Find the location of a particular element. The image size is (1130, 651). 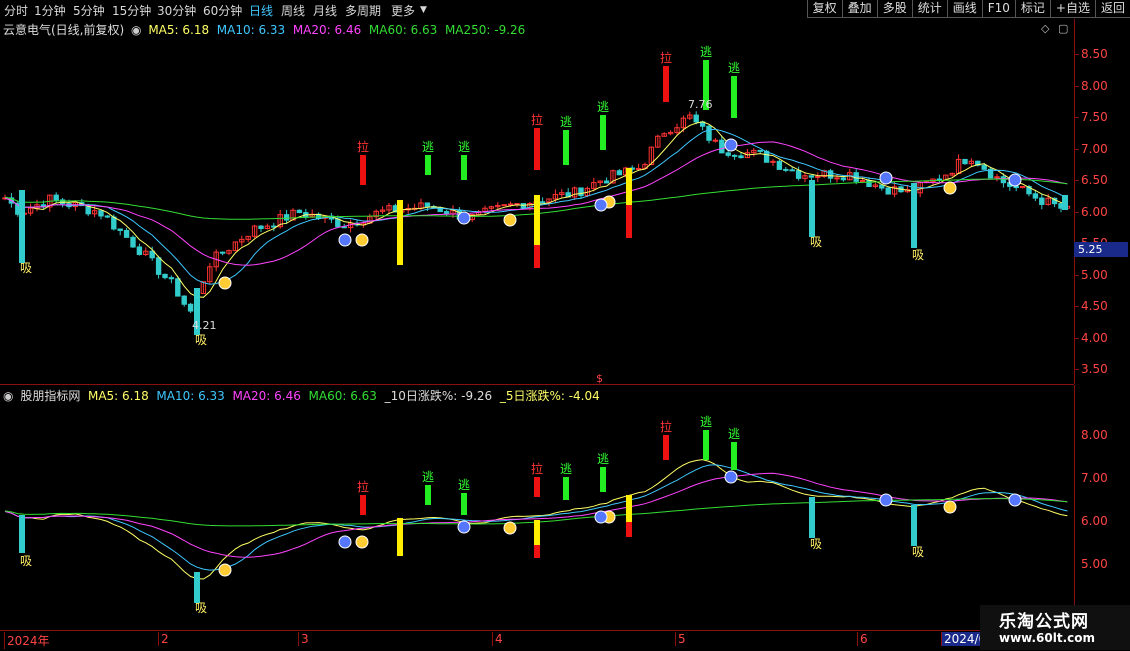

signal-label-absorb: 吸 is located at coordinates (201, 340).